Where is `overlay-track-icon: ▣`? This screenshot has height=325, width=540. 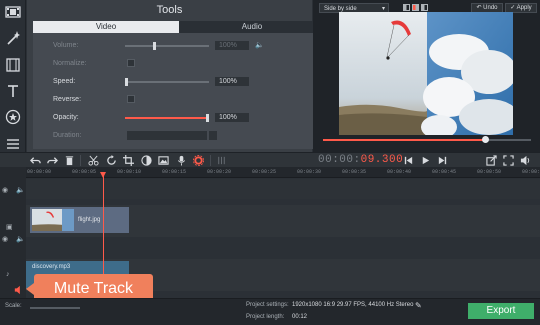 overlay-track-icon: ▣ is located at coordinates (9, 227).